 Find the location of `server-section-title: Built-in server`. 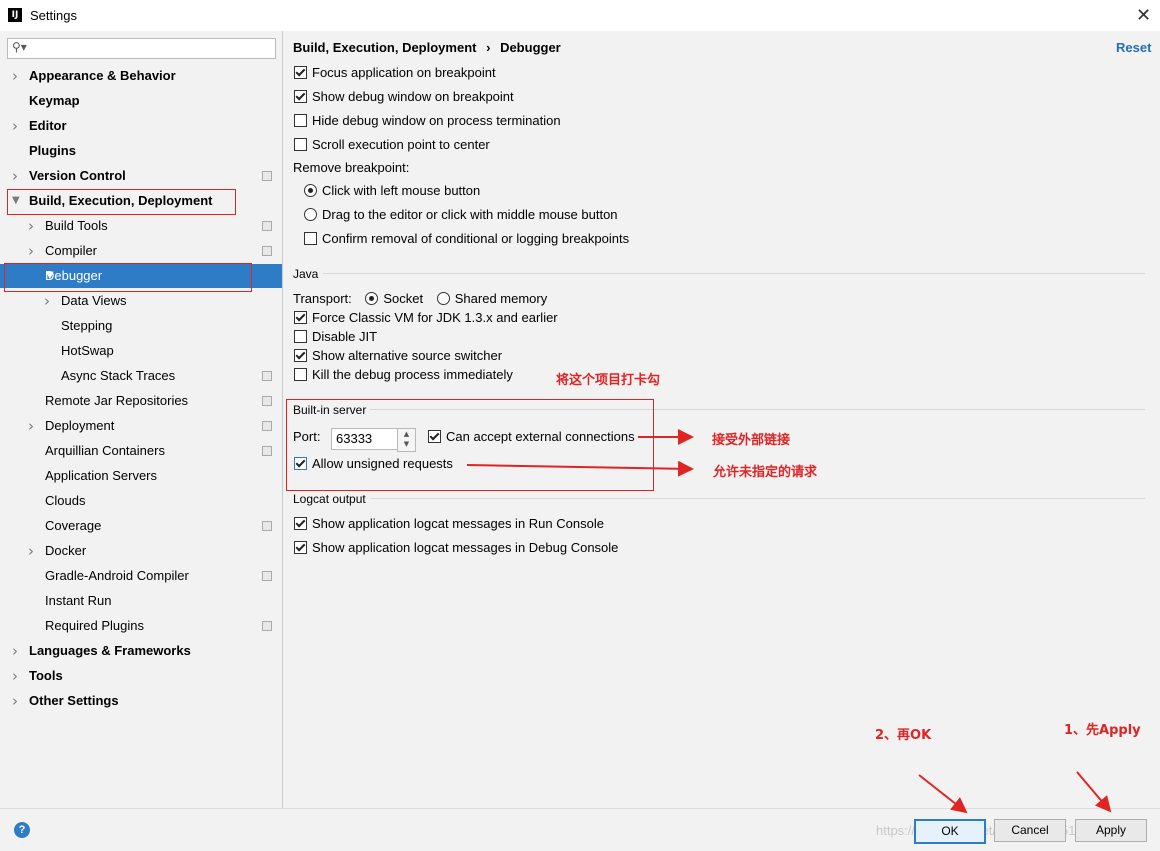

server-section-title: Built-in server is located at coordinates (330, 410).